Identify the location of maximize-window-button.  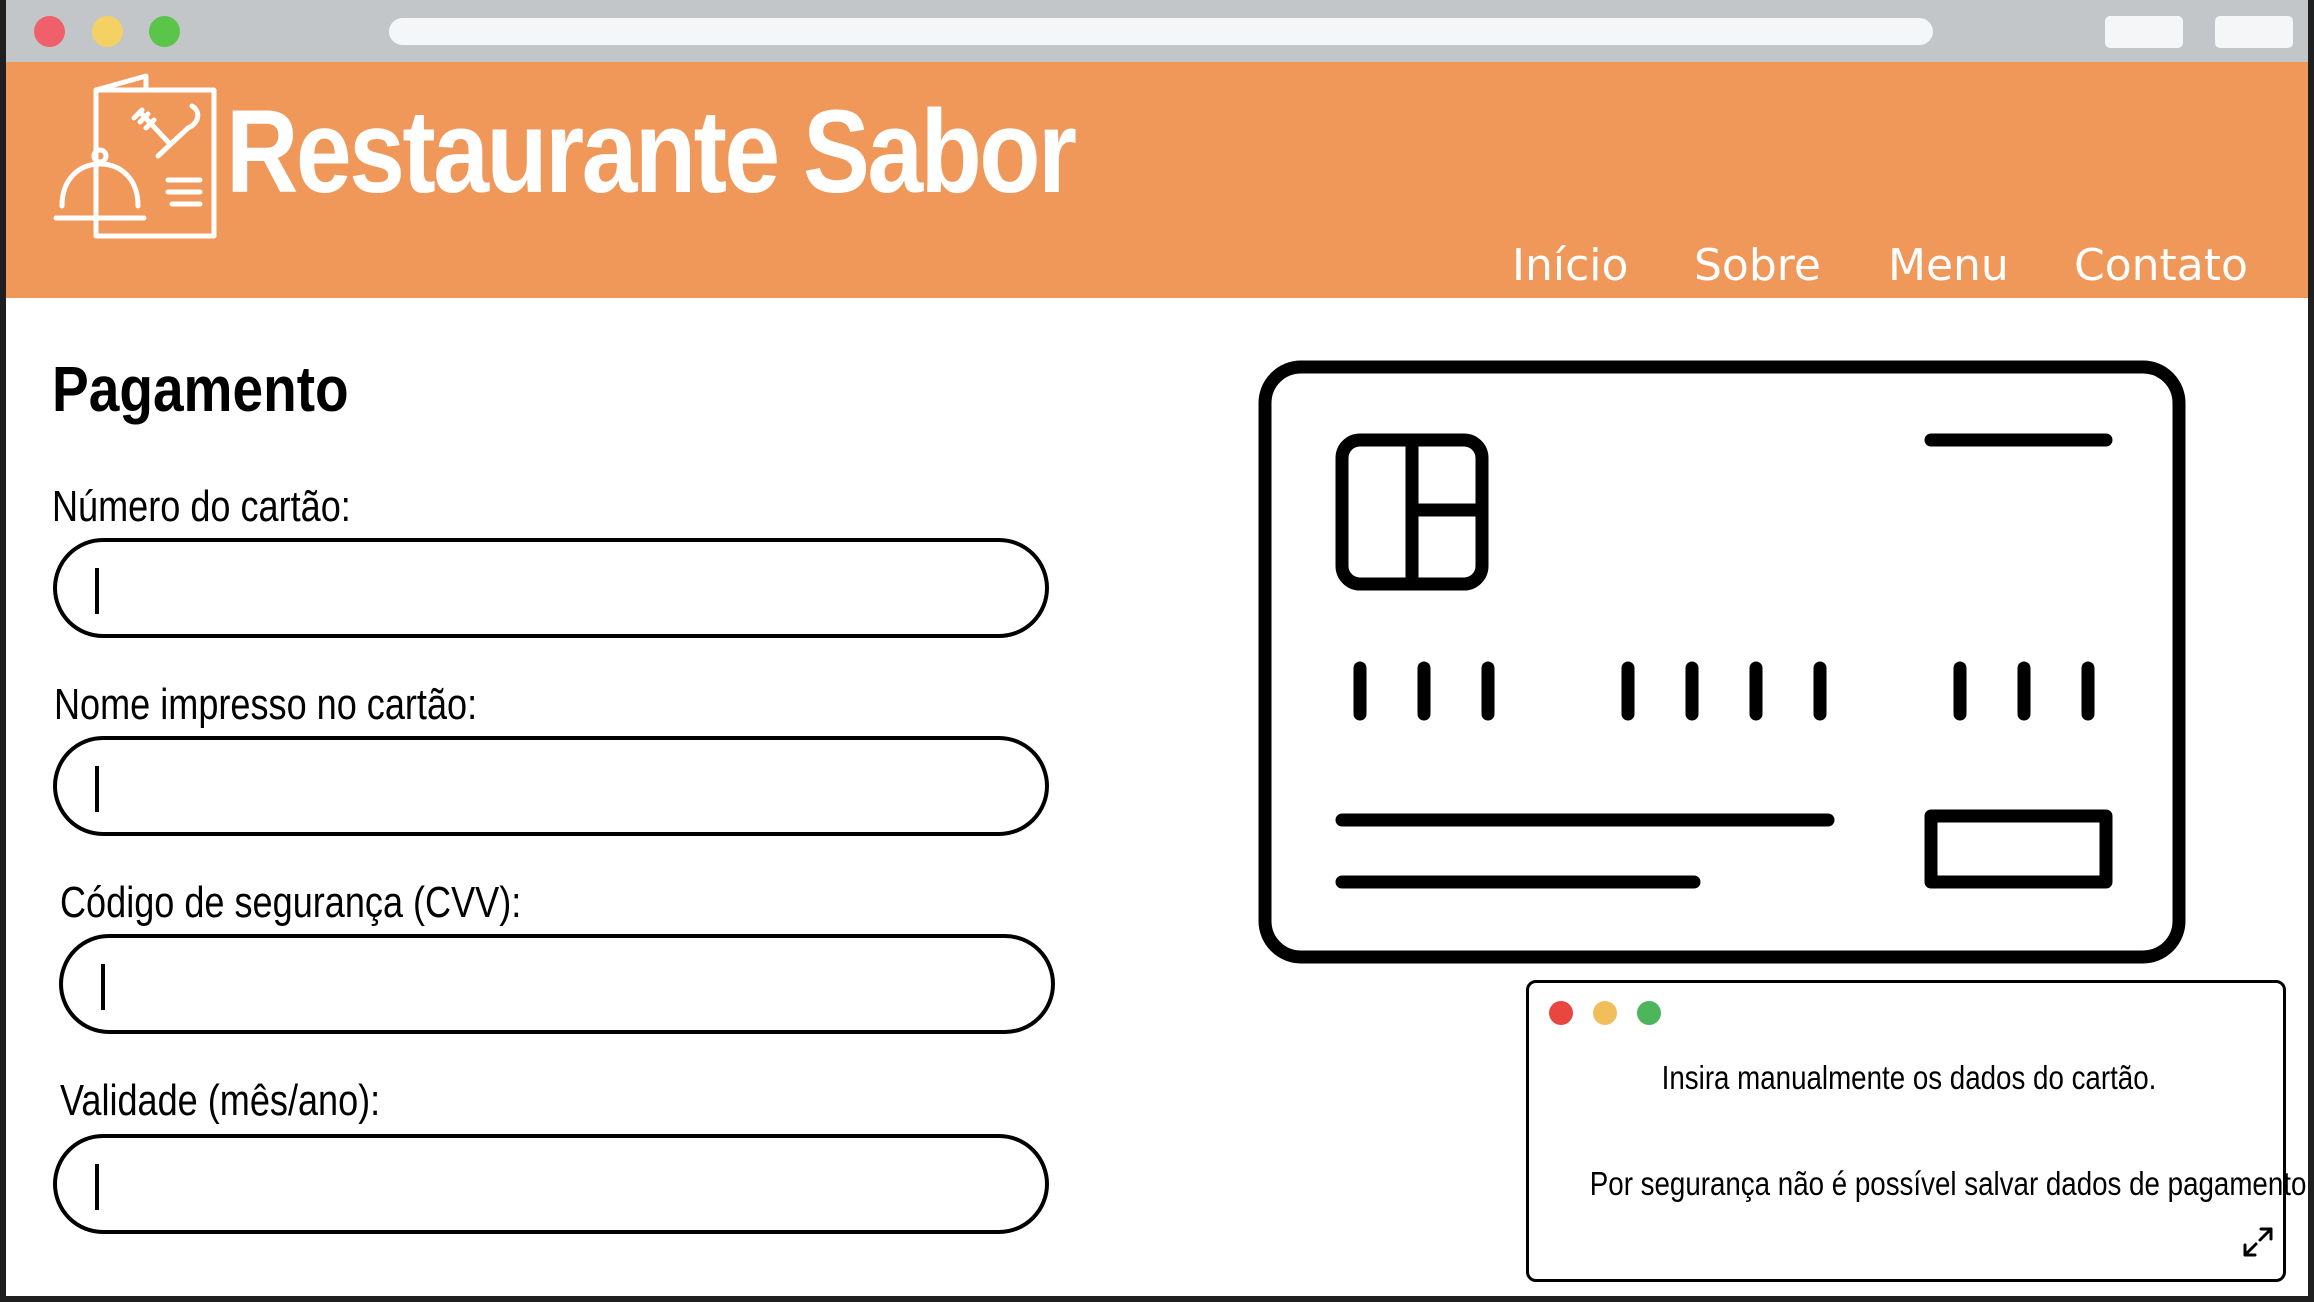
(164, 31).